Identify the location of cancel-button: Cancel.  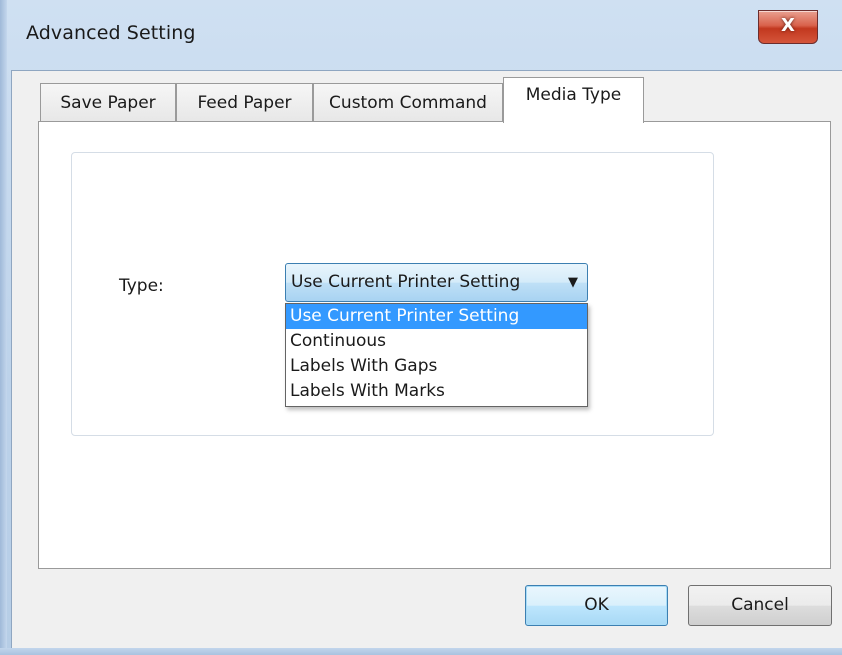
(760, 605).